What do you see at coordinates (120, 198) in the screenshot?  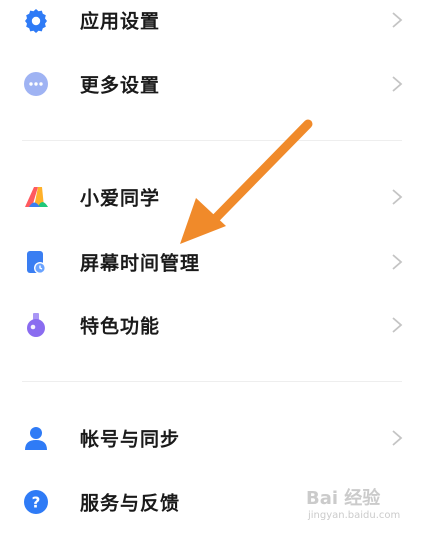 I see `settings-item-label: 小爱同学` at bounding box center [120, 198].